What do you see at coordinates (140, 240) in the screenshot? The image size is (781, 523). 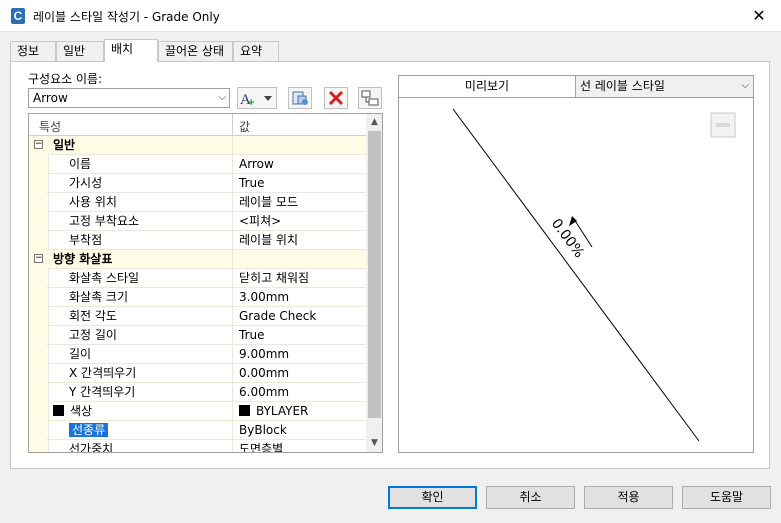 I see `property-name: 부착점` at bounding box center [140, 240].